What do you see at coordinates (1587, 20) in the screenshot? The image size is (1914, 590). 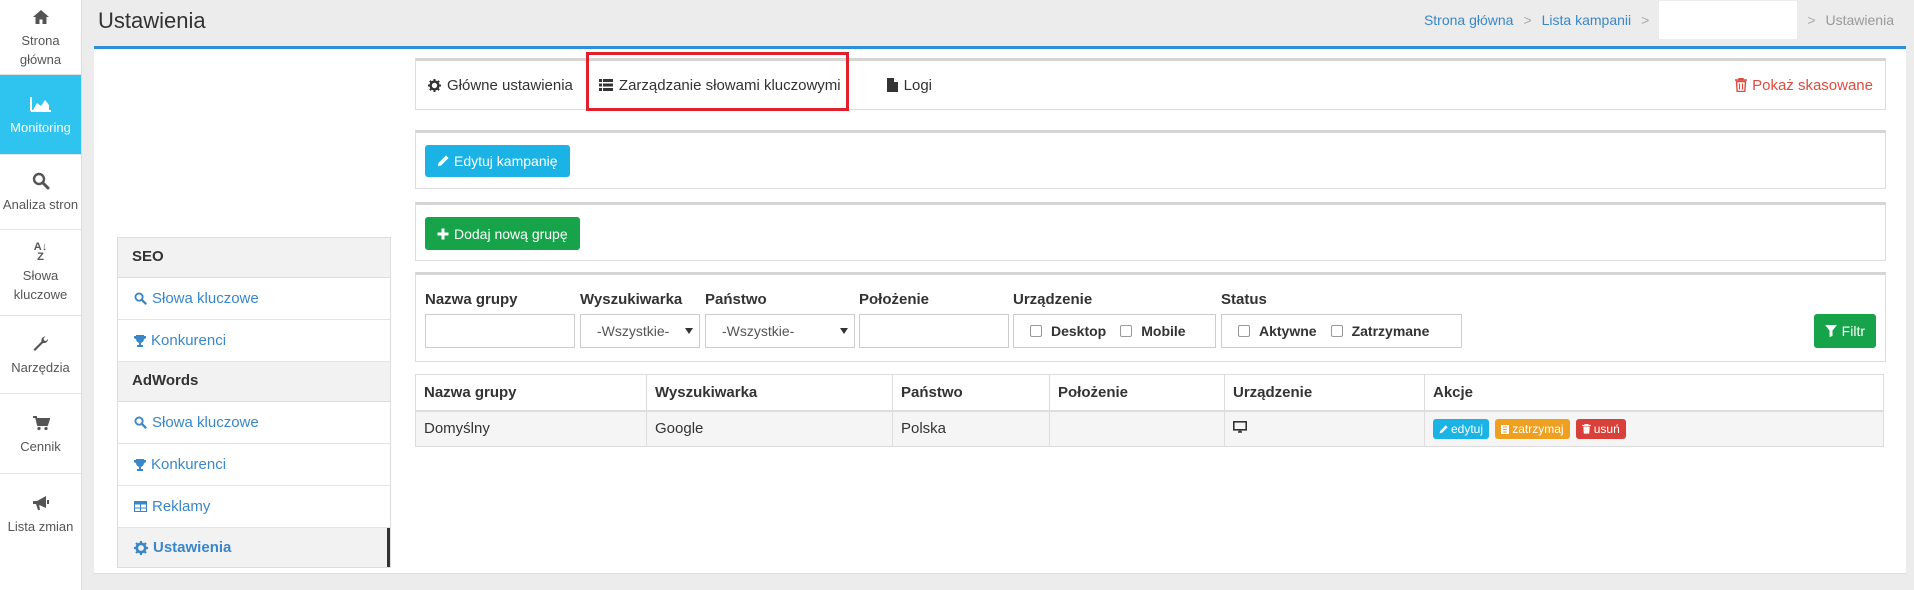 I see `breadcrumb-campaign-list: Lista kampanii` at bounding box center [1587, 20].